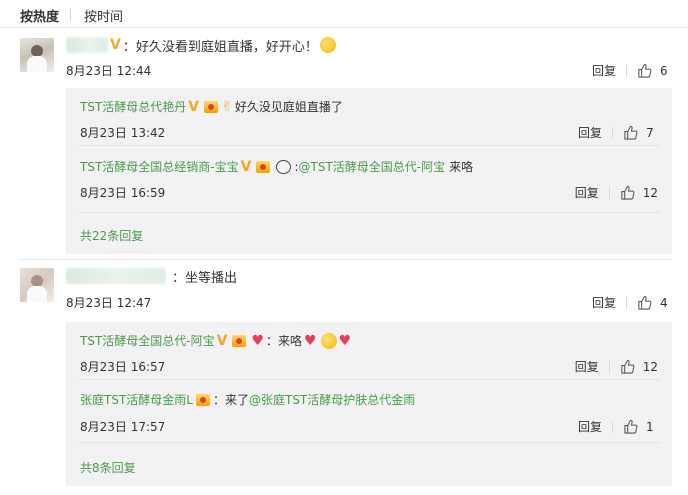 This screenshot has height=495, width=688. I want to click on victory-hand-icon: ✌, so click(227, 106).